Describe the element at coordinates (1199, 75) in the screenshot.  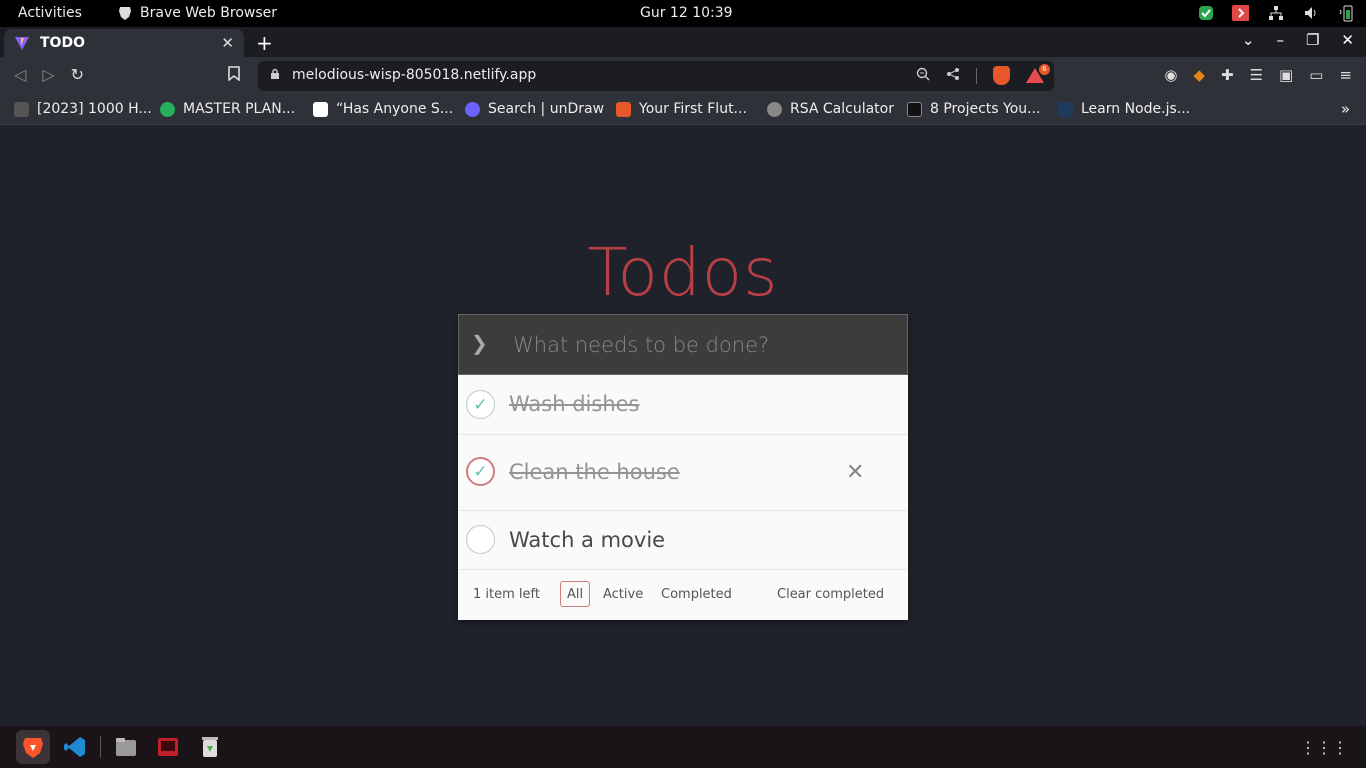
I see `metamask-fox-icon: ◆` at that location.